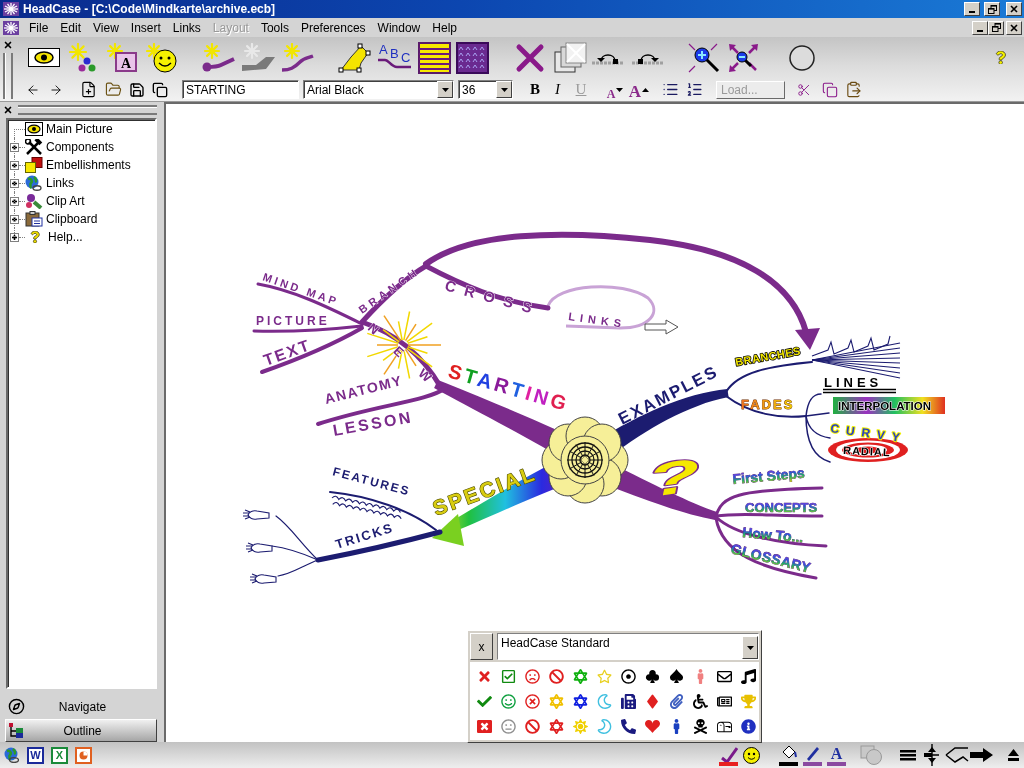 The width and height of the screenshot is (1024, 768). What do you see at coordinates (620, 89) in the screenshot?
I see `caret-down-icon` at bounding box center [620, 89].